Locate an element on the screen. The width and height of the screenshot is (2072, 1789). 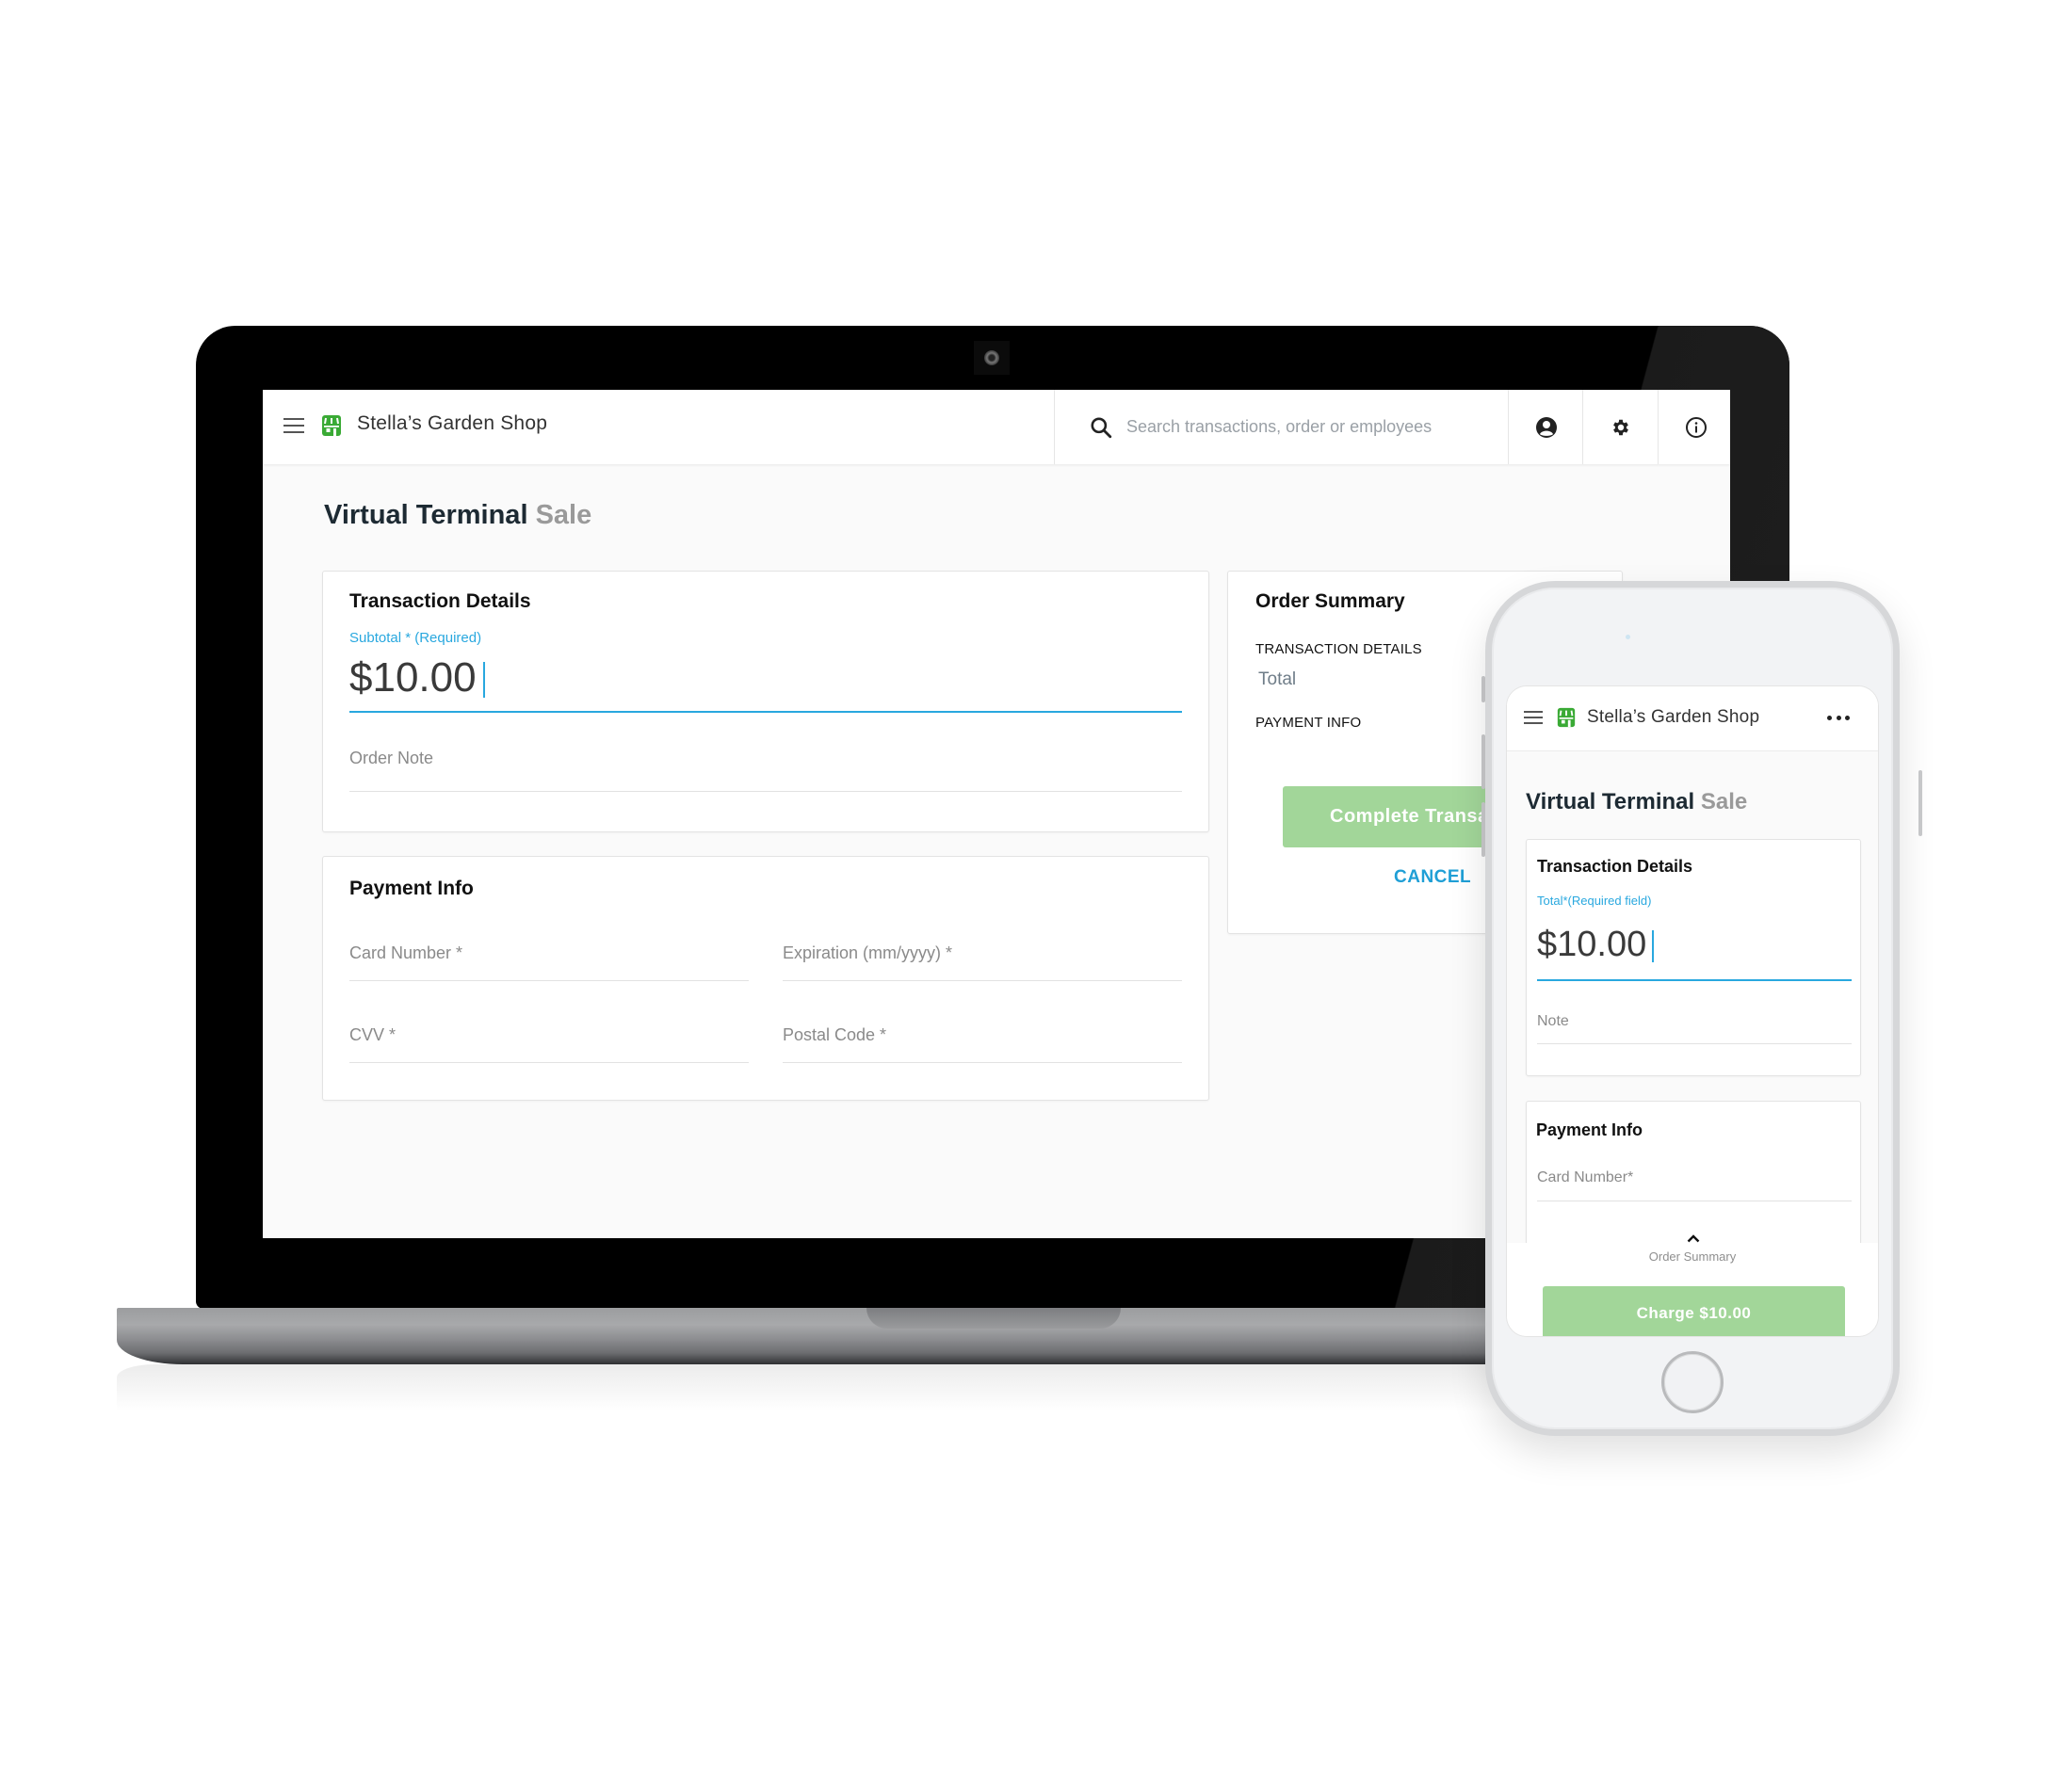
page-title: Virtual Terminal Sale is located at coordinates (457, 515).